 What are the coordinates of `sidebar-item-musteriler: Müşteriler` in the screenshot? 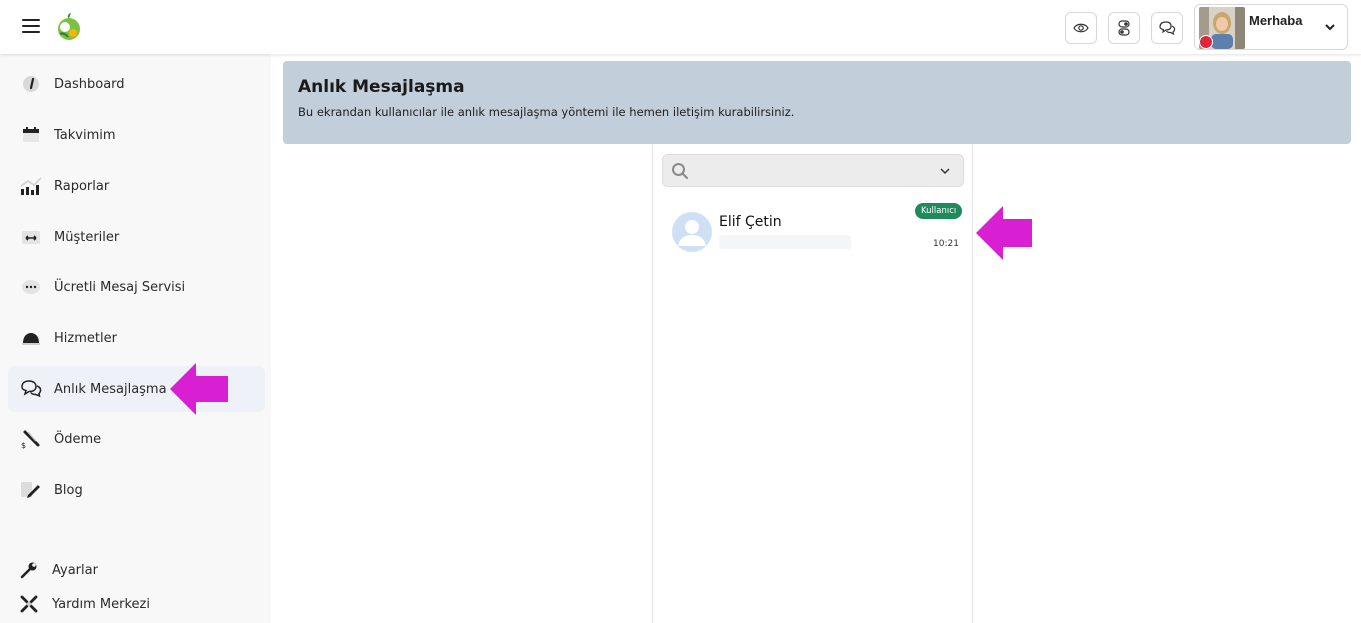 It's located at (136, 237).